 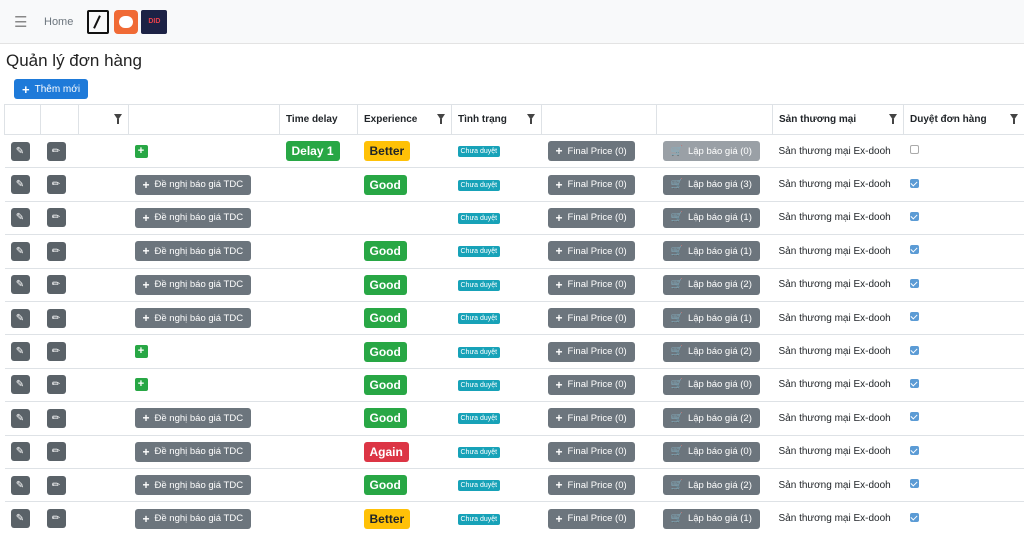 I want to click on col-header-quote, so click(x=714, y=119).